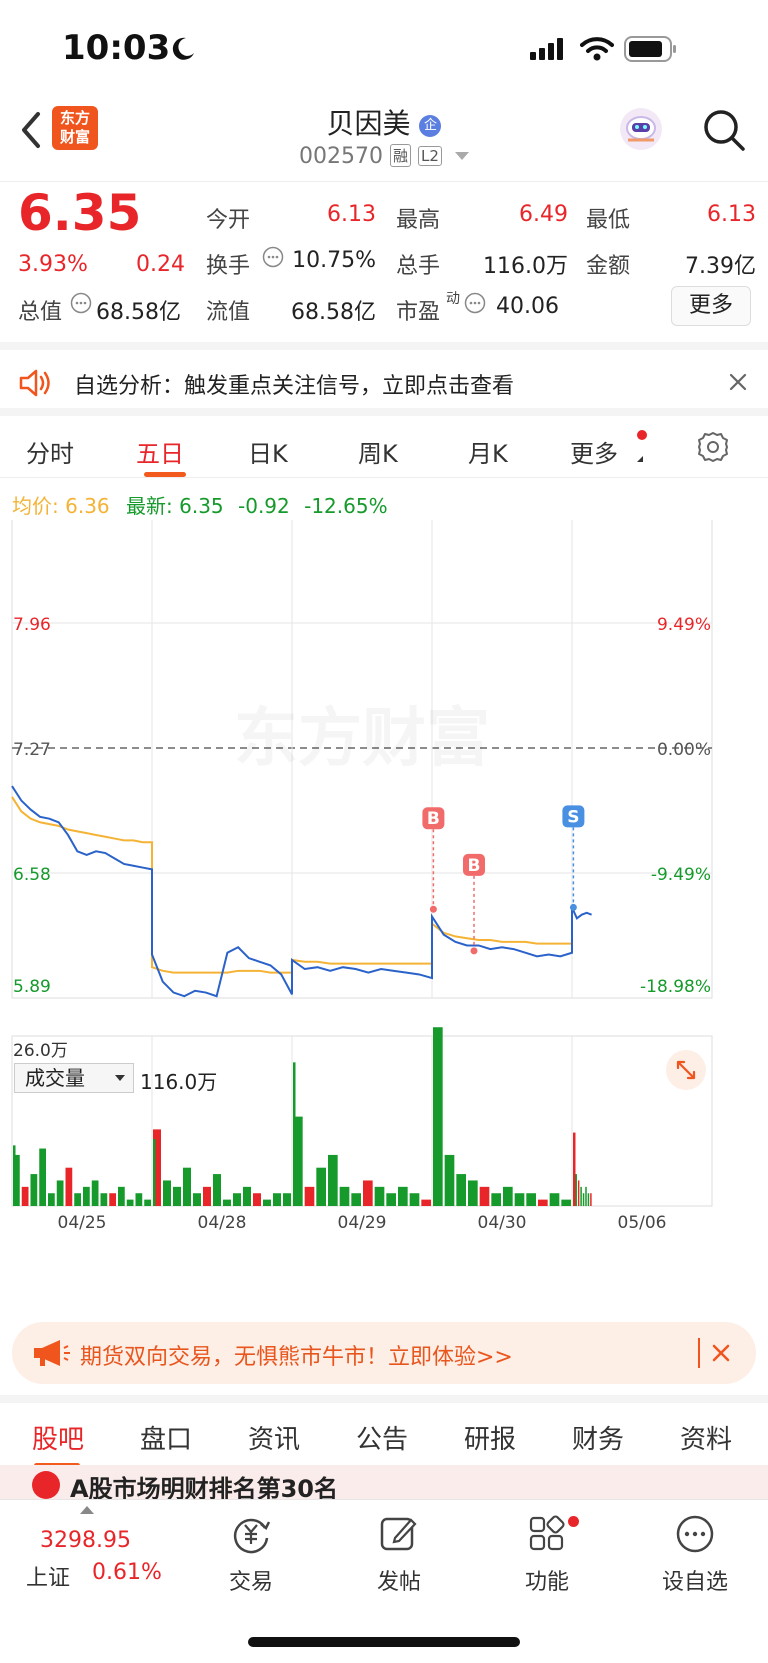  Describe the element at coordinates (116, 48) in the screenshot. I see `status-time: 10:03` at that location.